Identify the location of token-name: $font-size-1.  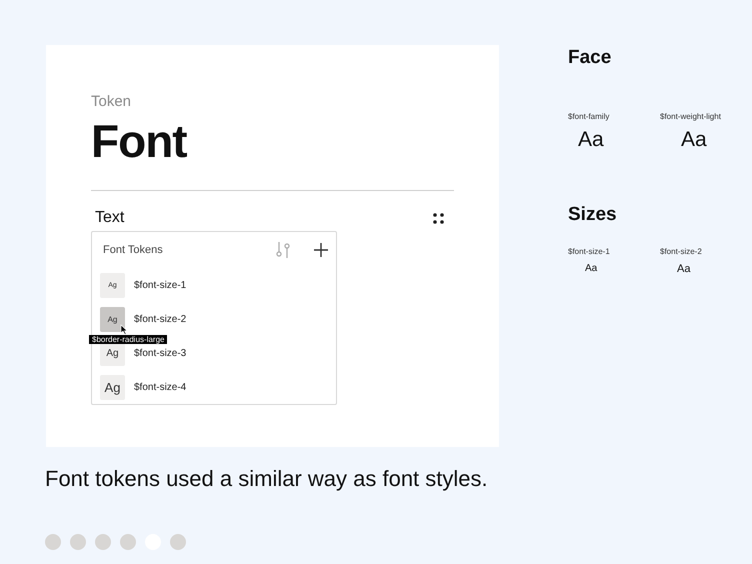
(160, 285).